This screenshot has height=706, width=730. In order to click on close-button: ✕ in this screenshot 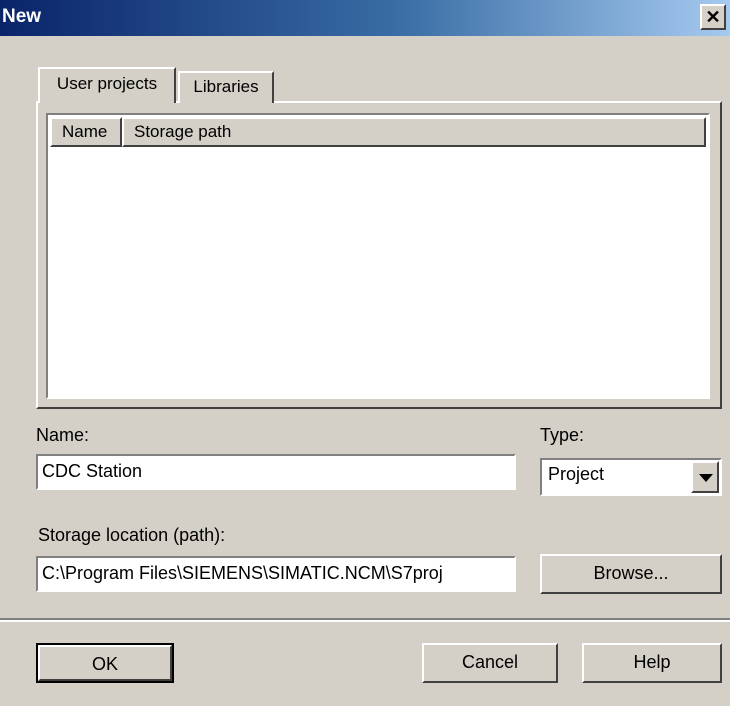, I will do `click(713, 17)`.